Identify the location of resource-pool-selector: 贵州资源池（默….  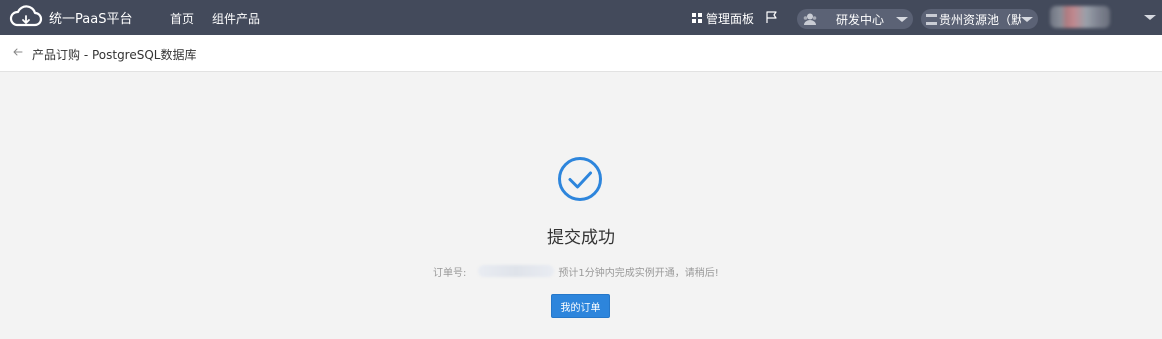
(979, 19).